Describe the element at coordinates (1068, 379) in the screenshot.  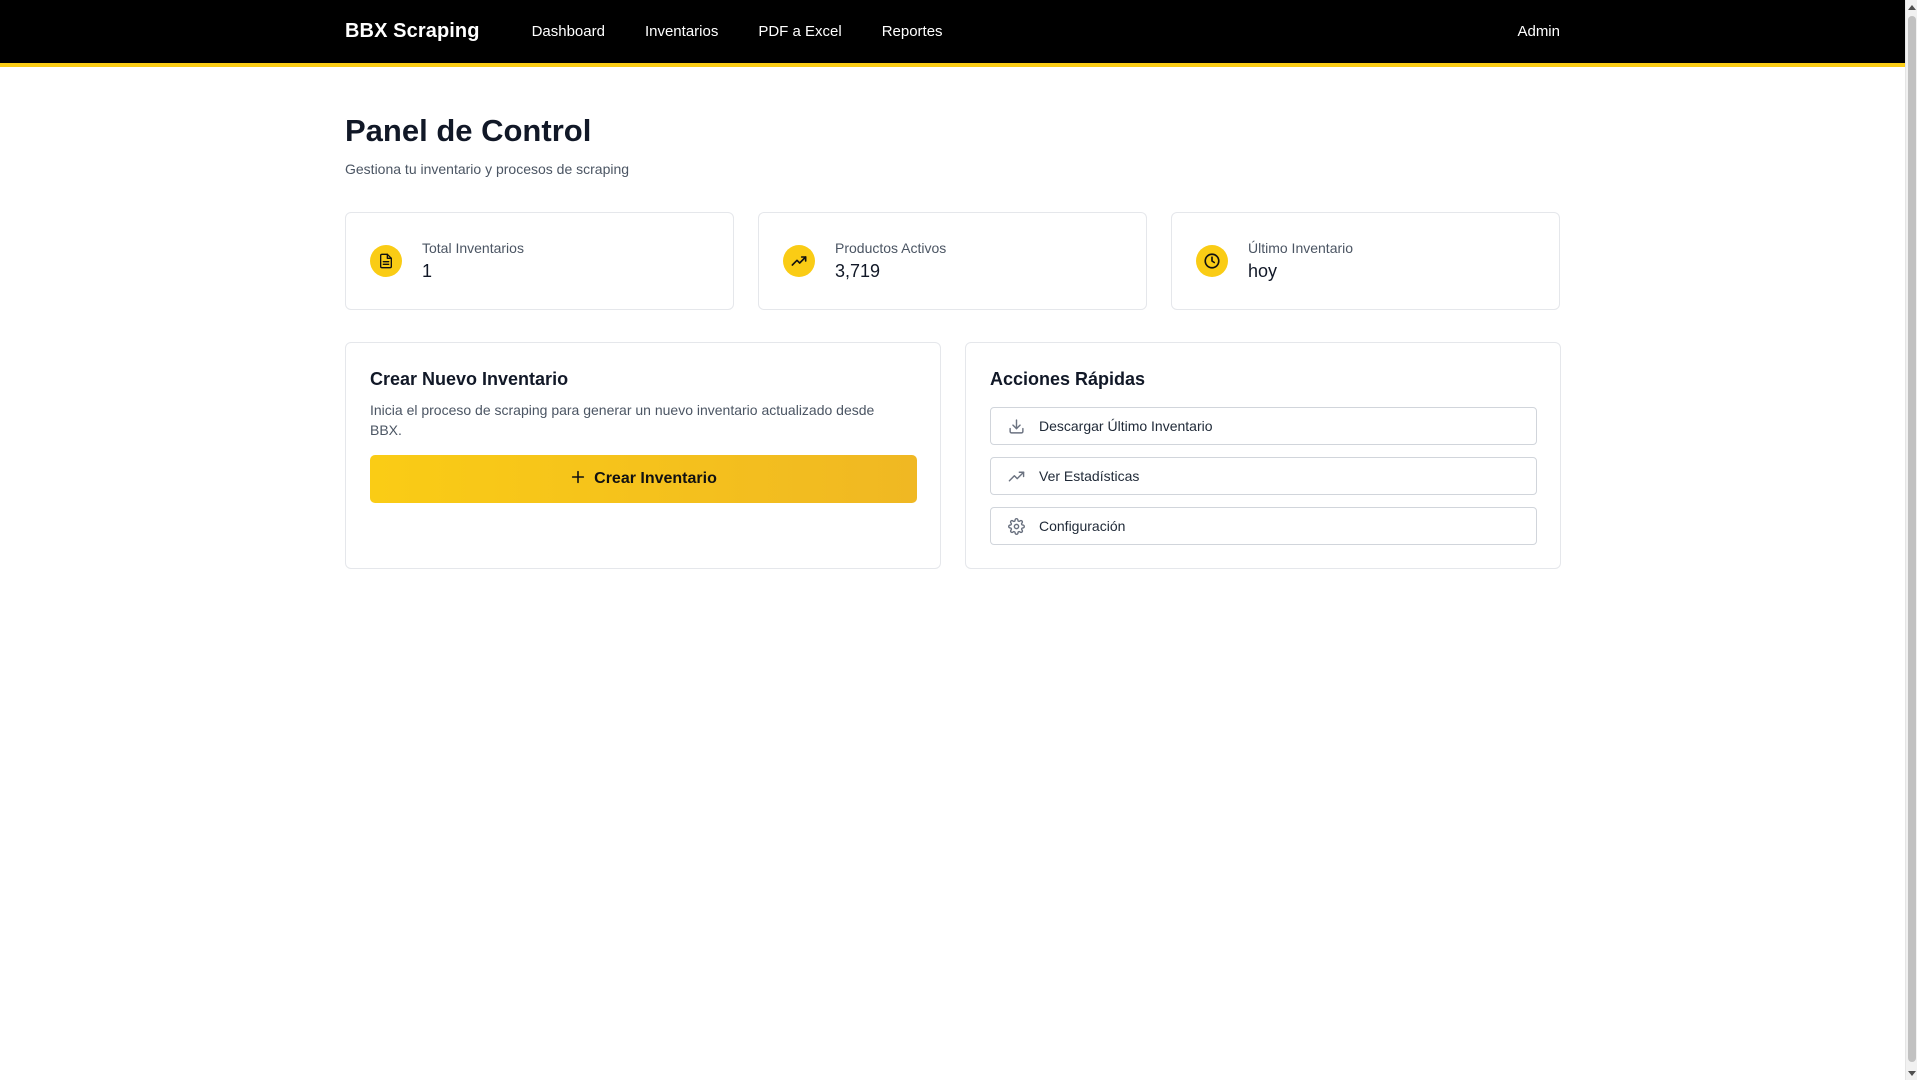
I see `panel-title: Acciones Rápidas` at that location.